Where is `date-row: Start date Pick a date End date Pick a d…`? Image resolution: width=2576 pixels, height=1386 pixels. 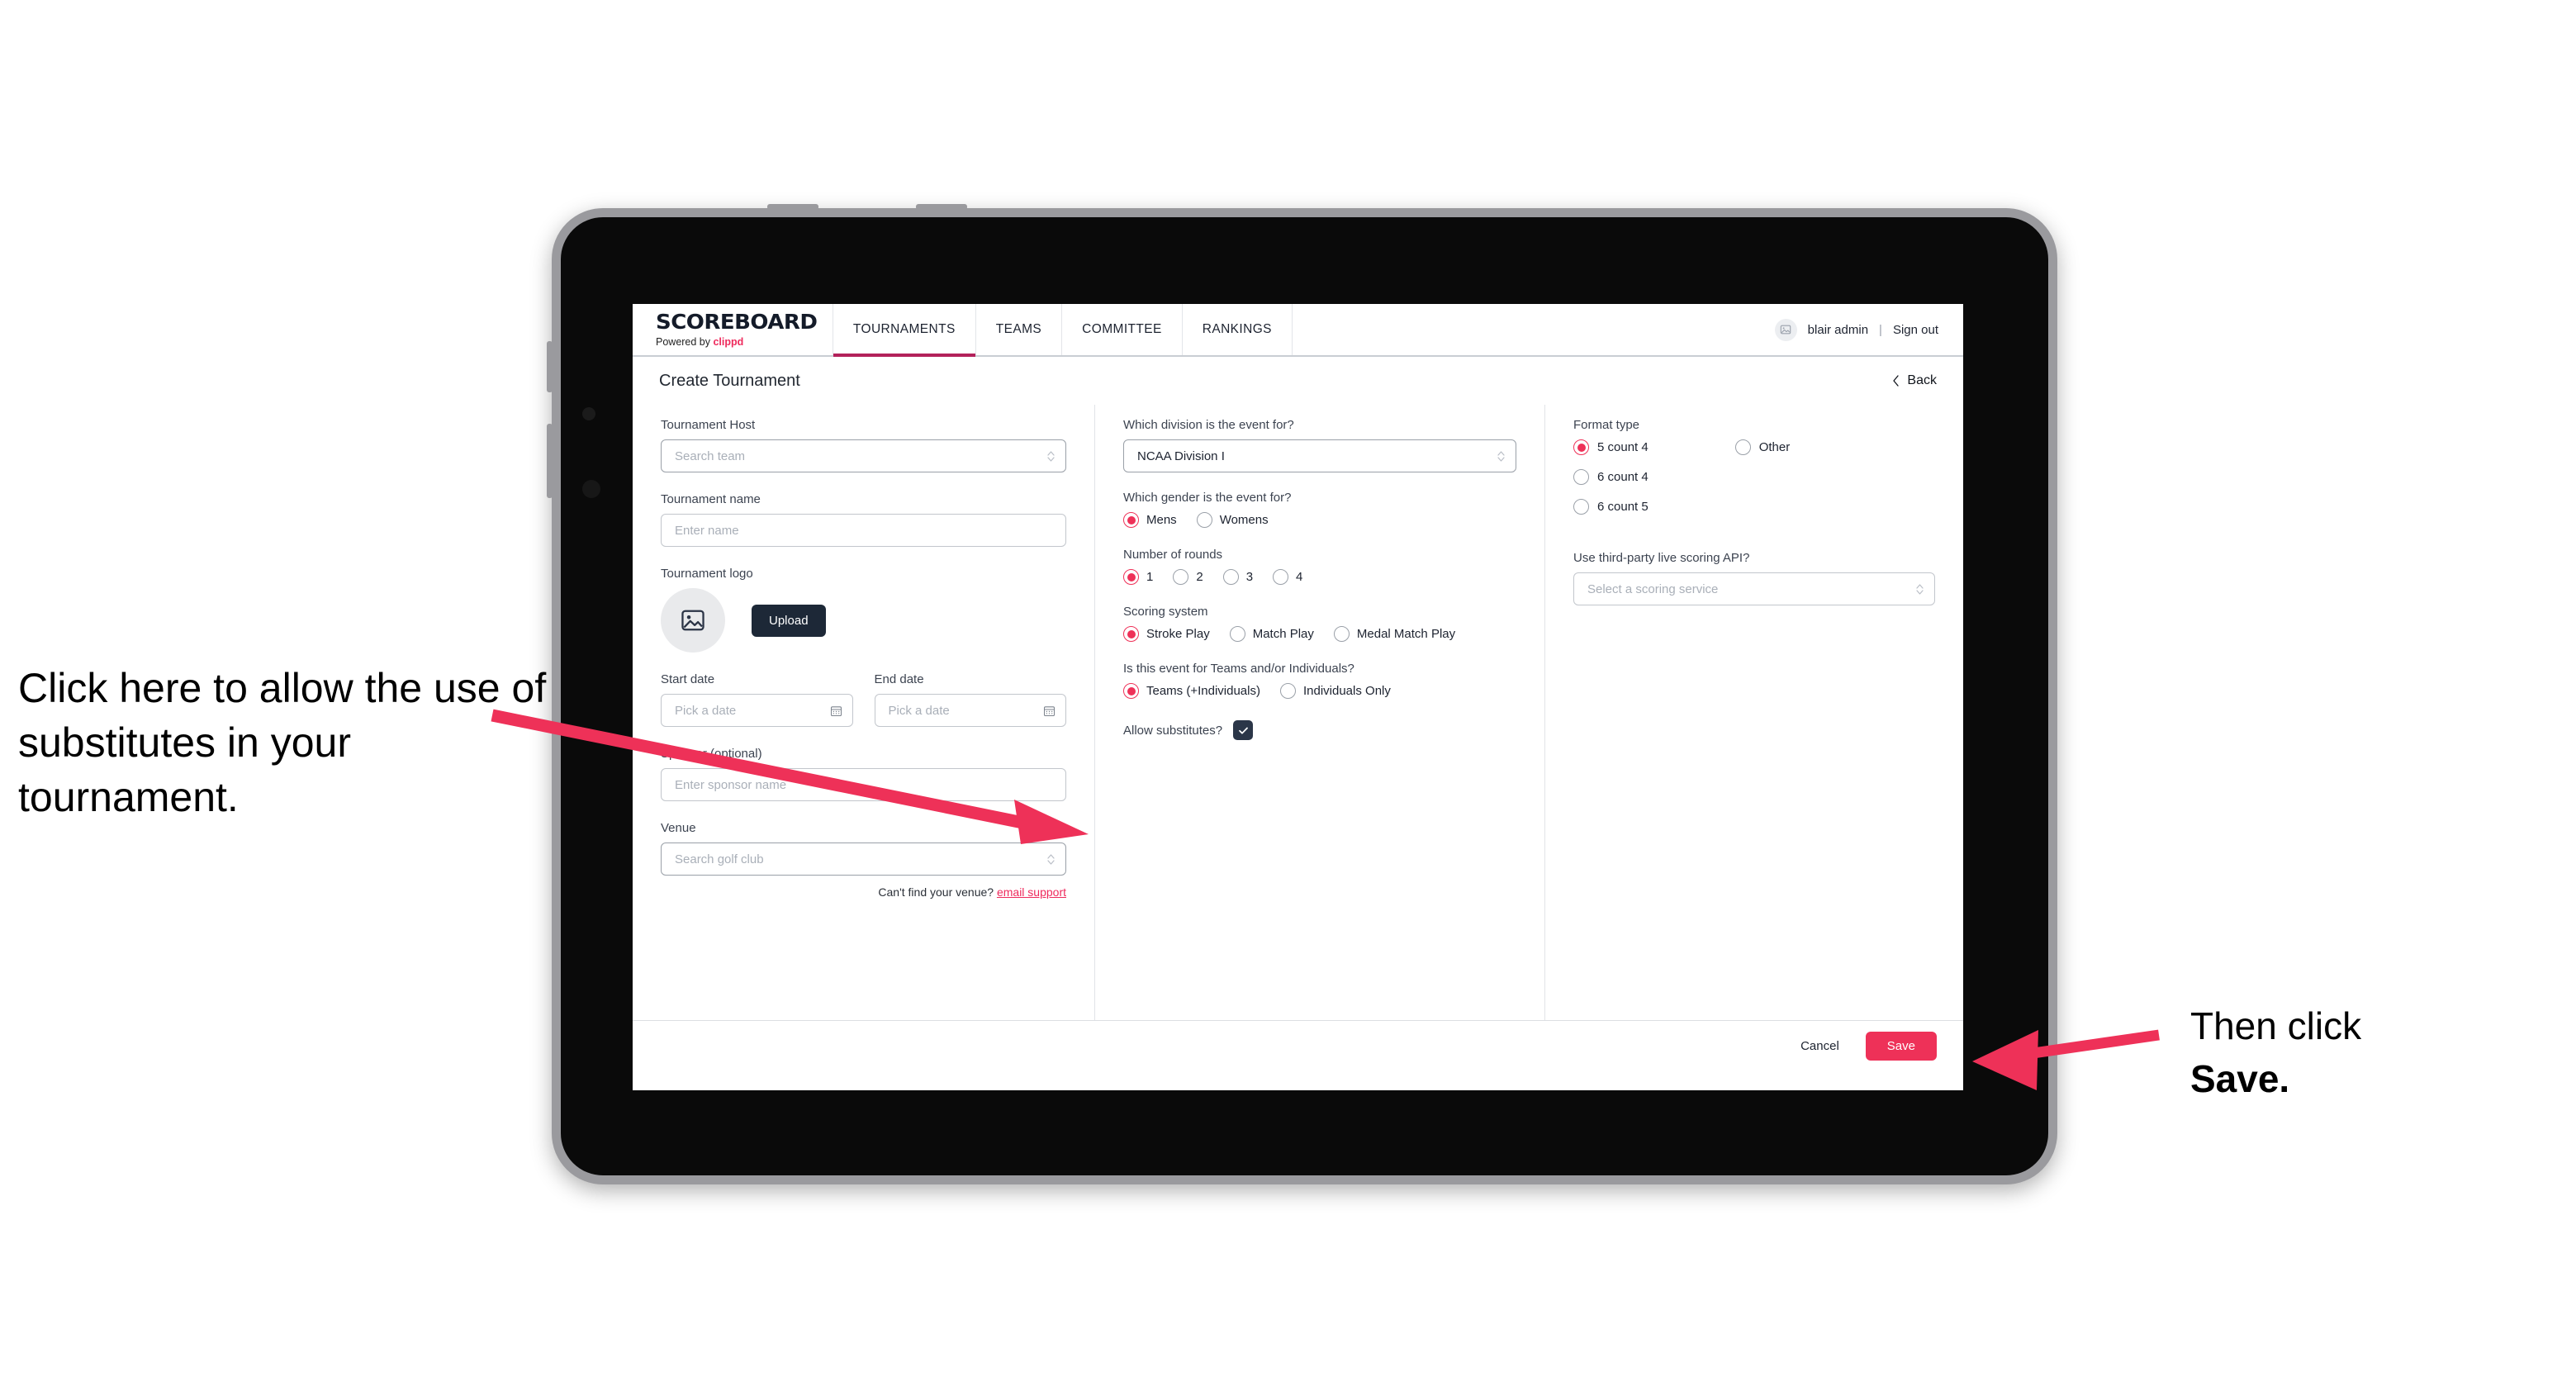
date-row: Start date Pick a date End date Pick a d… is located at coordinates (863, 699).